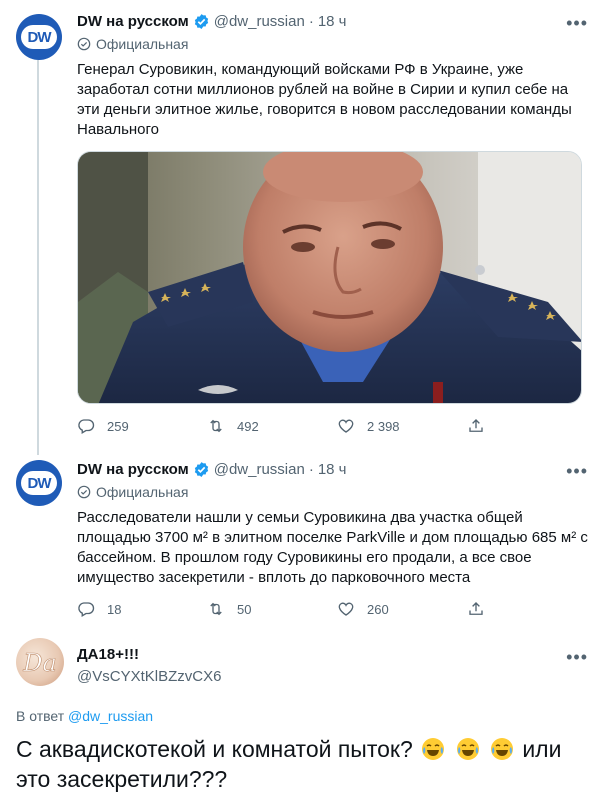 The height and width of the screenshot is (805, 604). Describe the element at coordinates (142, 426) in the screenshot. I see `reply-button: 259` at that location.